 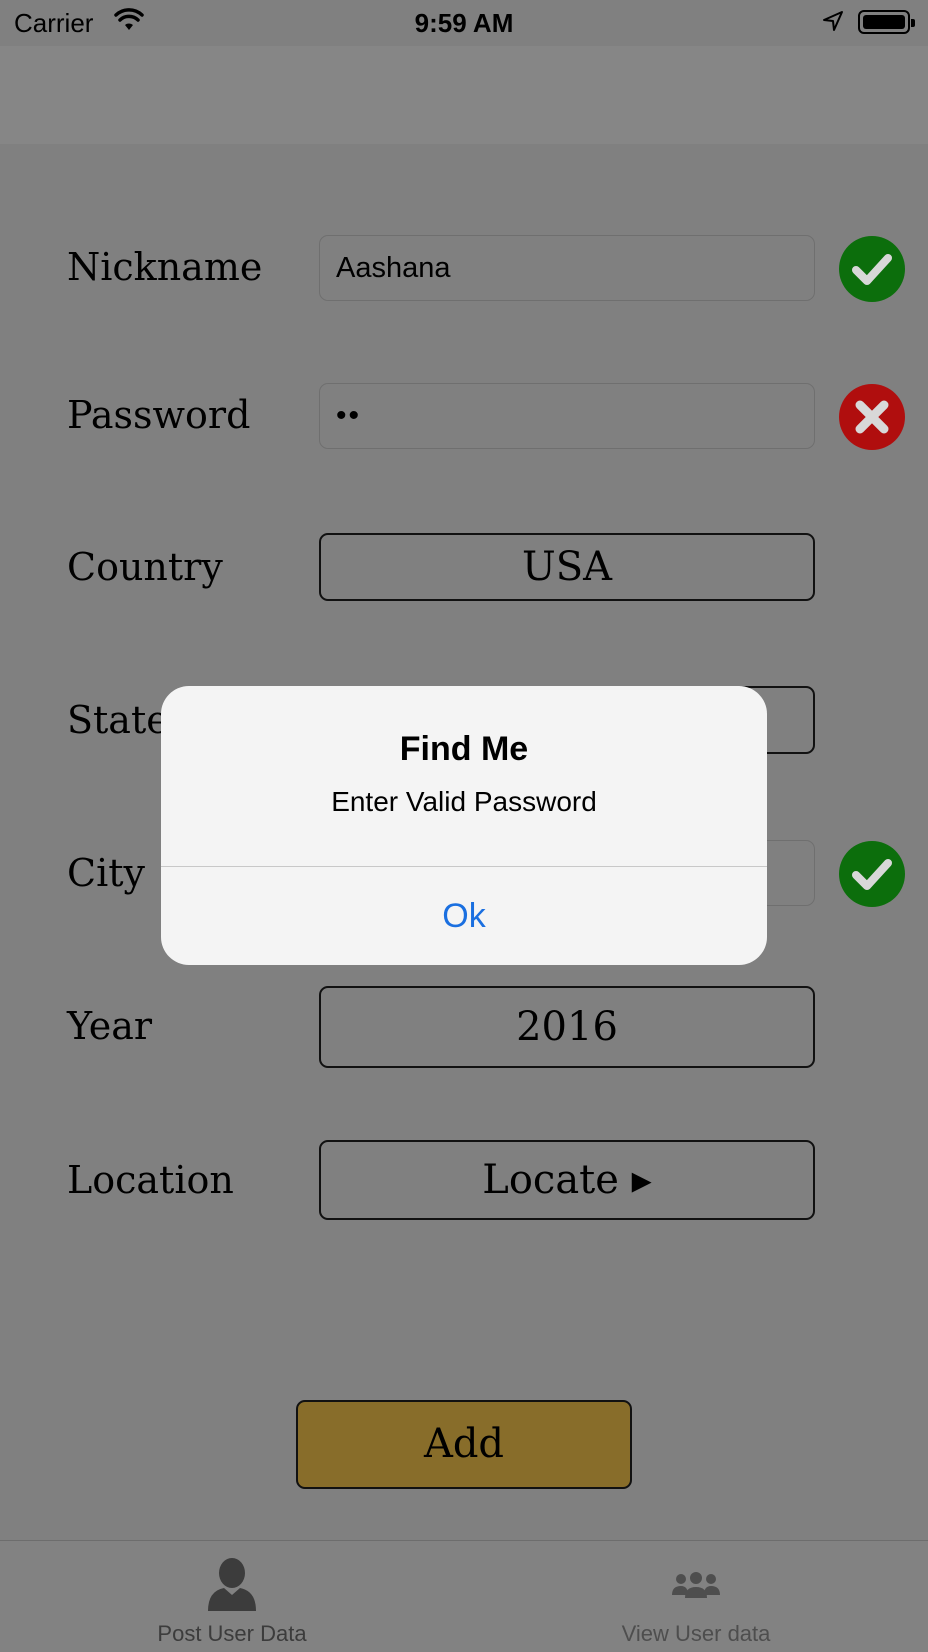 I want to click on tab-post-user-data: Post User Data, so click(x=232, y=1596).